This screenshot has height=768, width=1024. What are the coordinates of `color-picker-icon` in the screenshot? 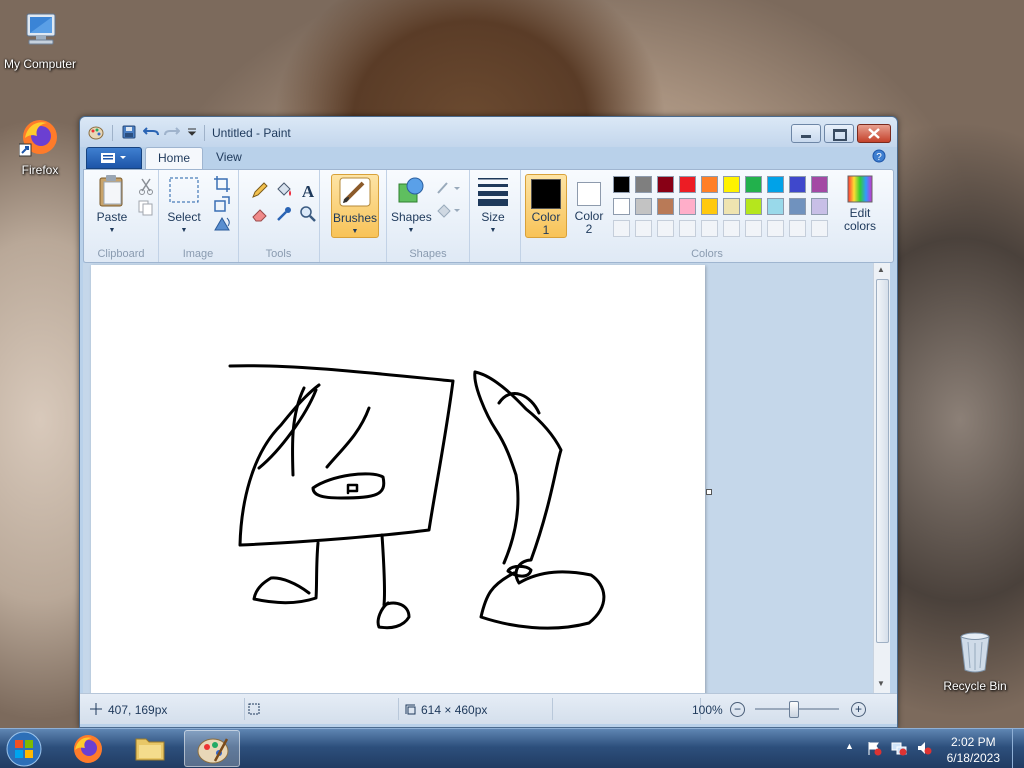 It's located at (284, 214).